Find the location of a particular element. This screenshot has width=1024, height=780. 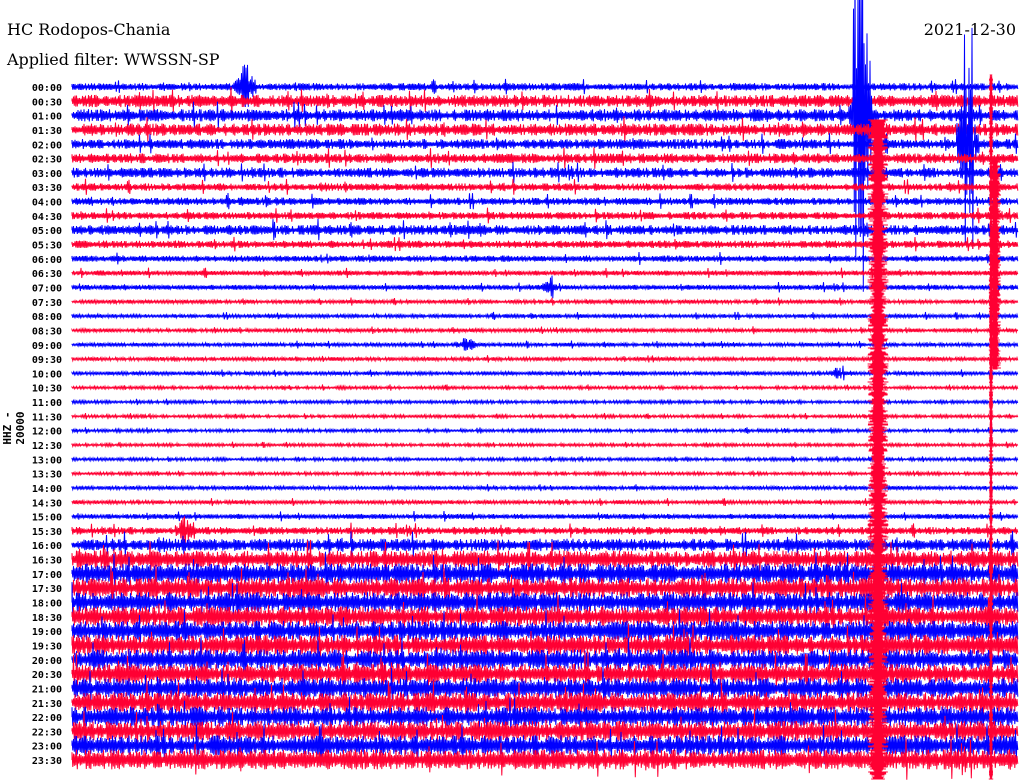

time-tick-label: 08:00 is located at coordinates (47, 317).